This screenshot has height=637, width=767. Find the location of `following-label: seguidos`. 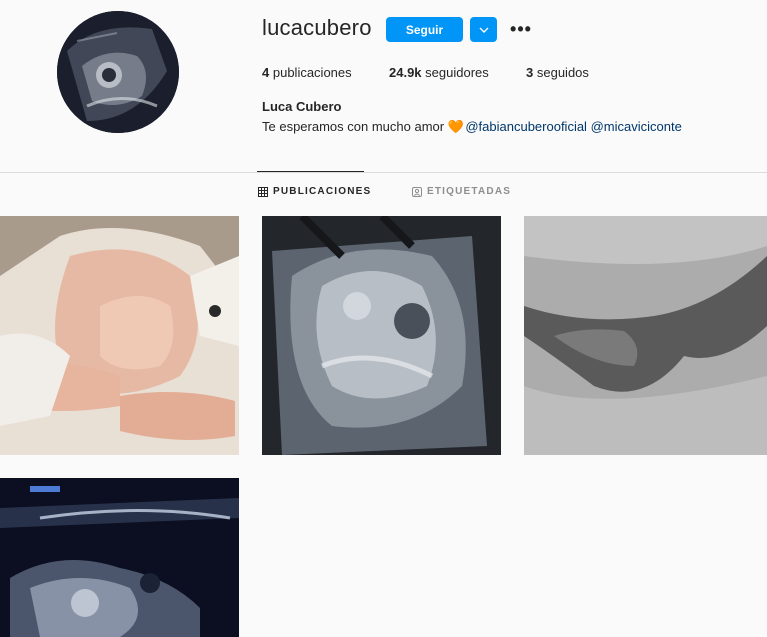

following-label: seguidos is located at coordinates (562, 72).